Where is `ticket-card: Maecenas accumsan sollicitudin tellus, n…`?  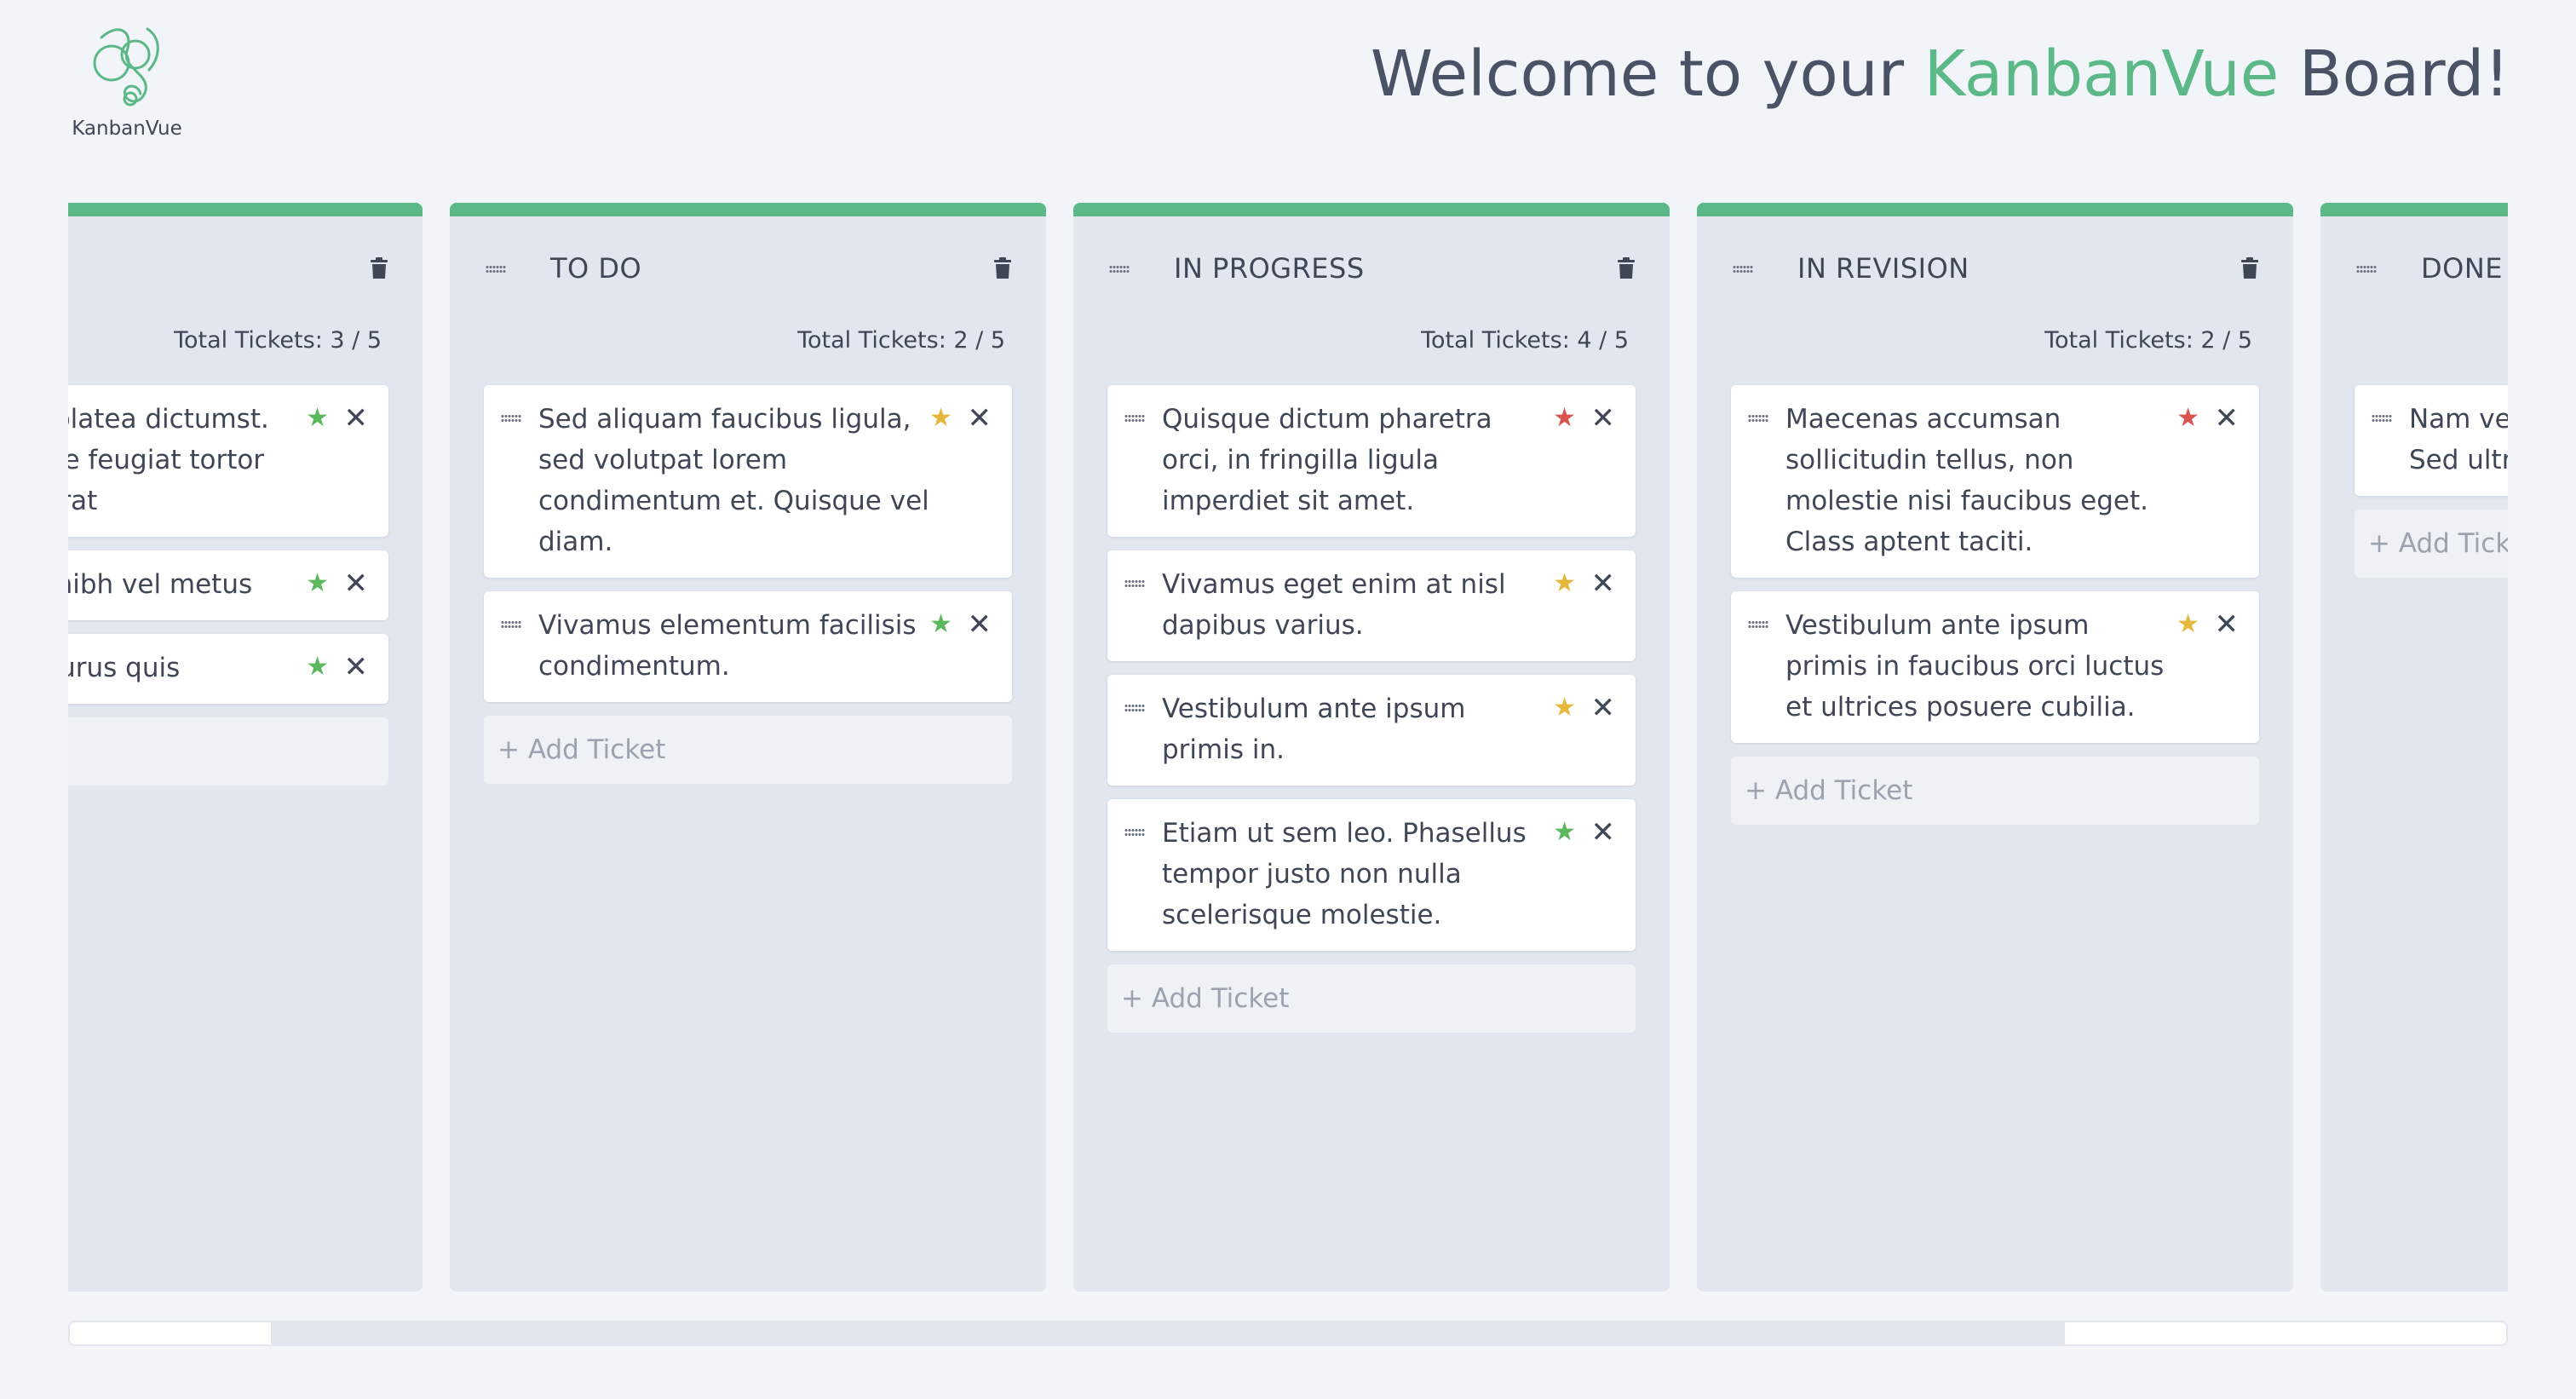
ticket-card: Maecenas accumsan sollicitudin tellus, n… is located at coordinates (1995, 481).